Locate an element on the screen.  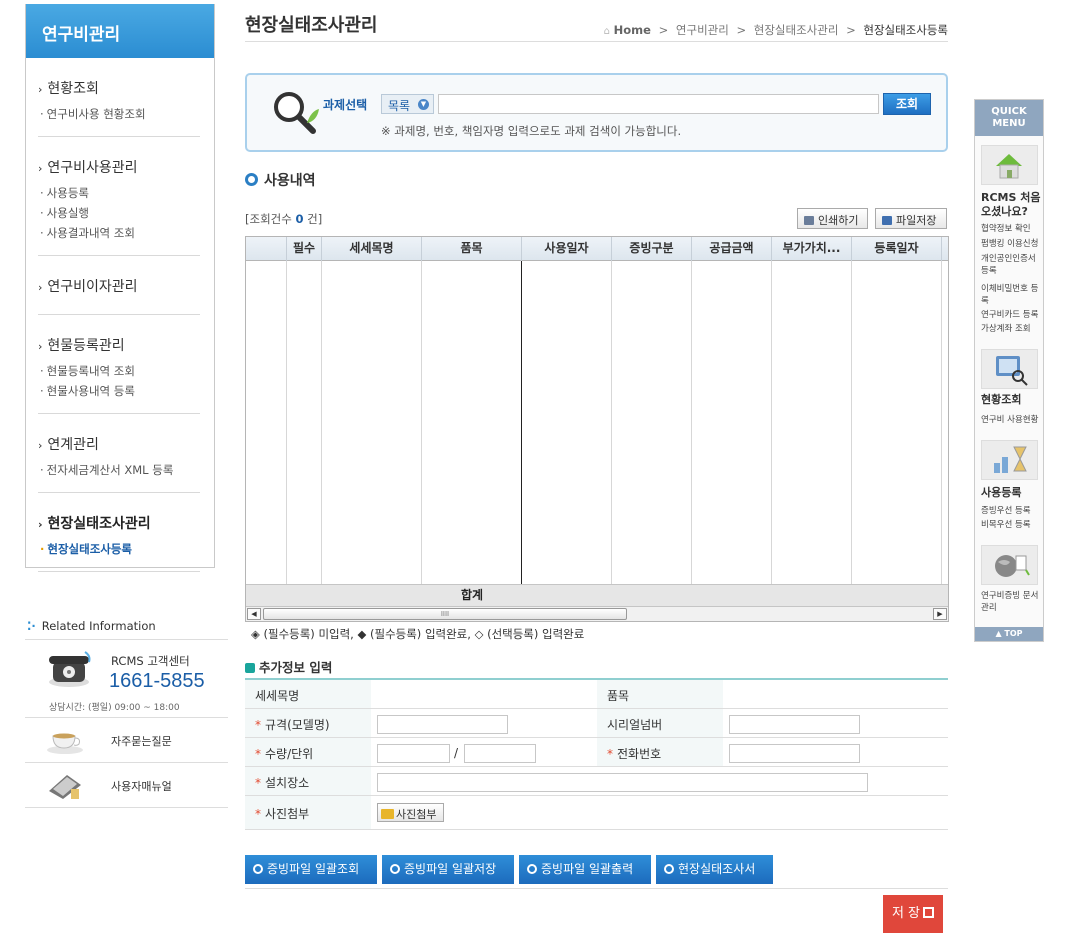
quick-link-firmbanking: 펌뱅킹 이용신청 is located at coordinates (1012, 244).